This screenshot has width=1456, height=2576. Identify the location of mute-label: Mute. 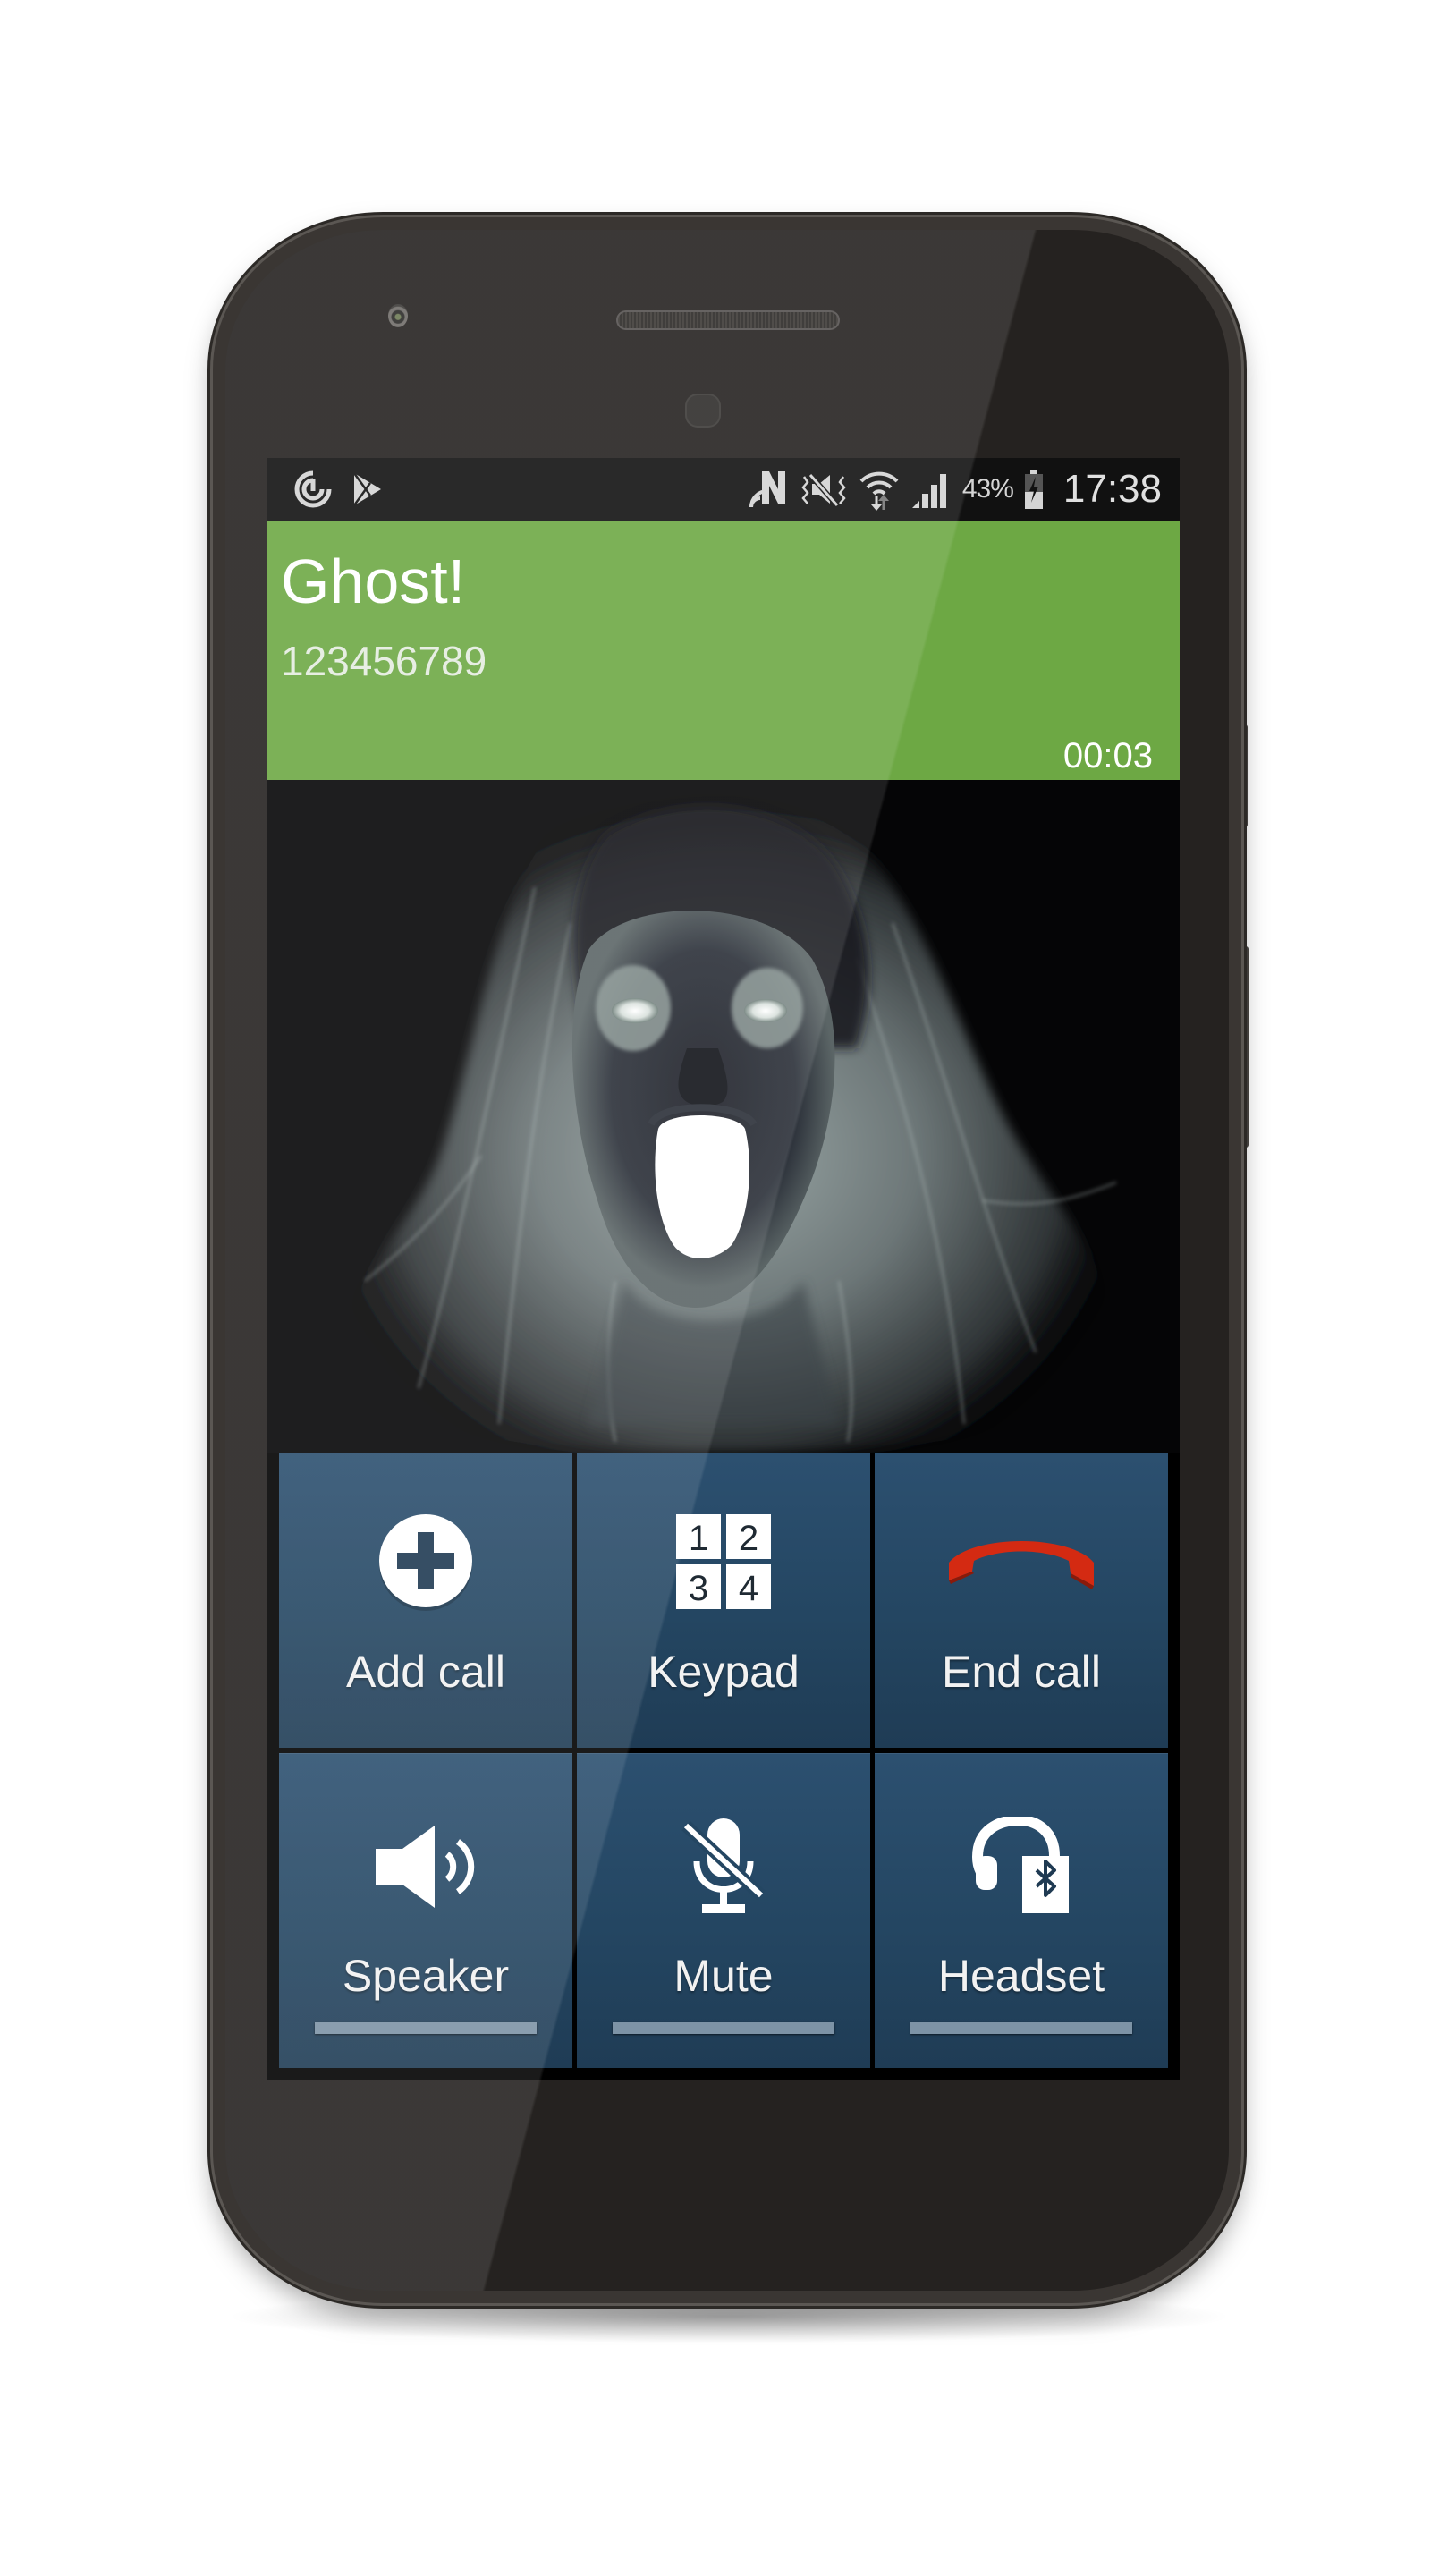
(723, 1976).